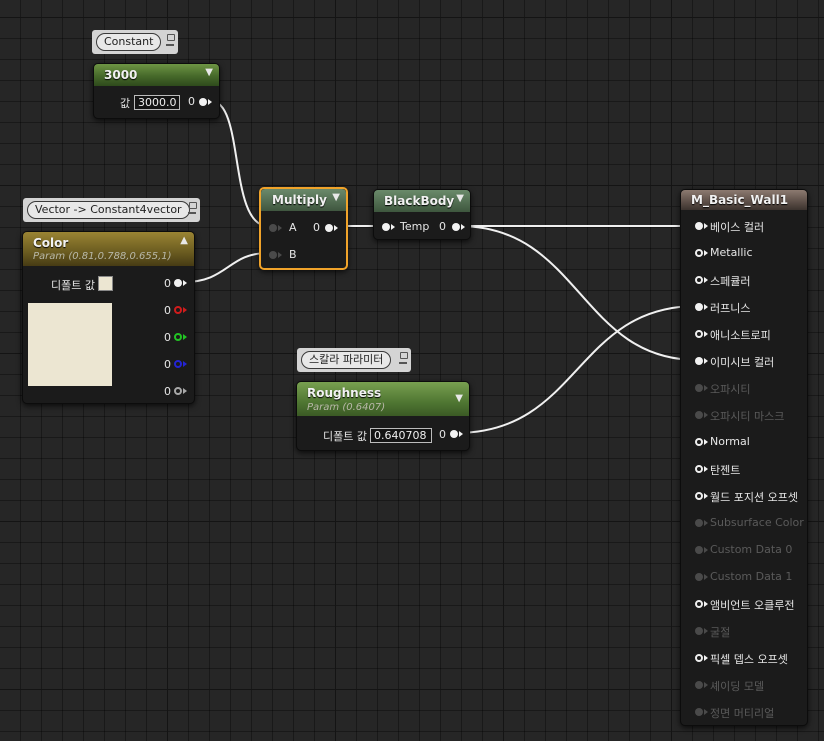  What do you see at coordinates (745, 254) in the screenshot?
I see `material-input-pin-row: Metallic` at bounding box center [745, 254].